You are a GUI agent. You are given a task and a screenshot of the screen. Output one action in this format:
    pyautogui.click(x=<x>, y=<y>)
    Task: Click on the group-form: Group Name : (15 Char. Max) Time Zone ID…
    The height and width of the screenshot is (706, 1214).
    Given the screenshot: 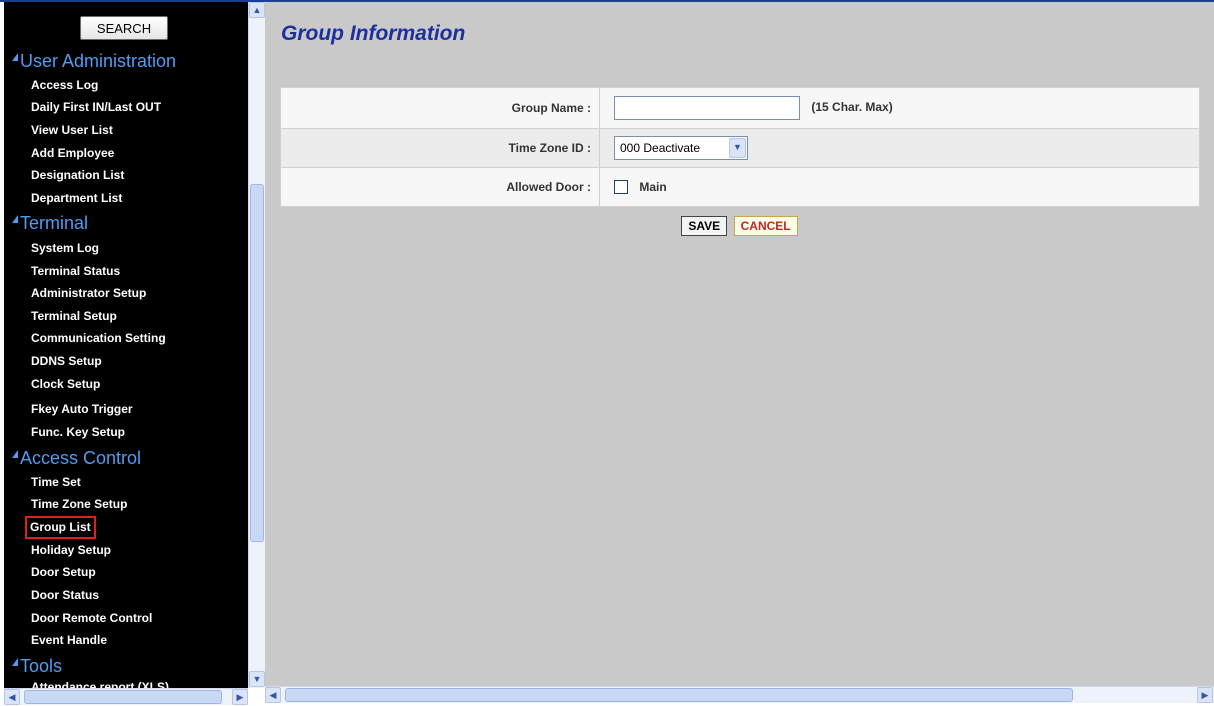 What is the action you would take?
    pyautogui.click(x=740, y=147)
    